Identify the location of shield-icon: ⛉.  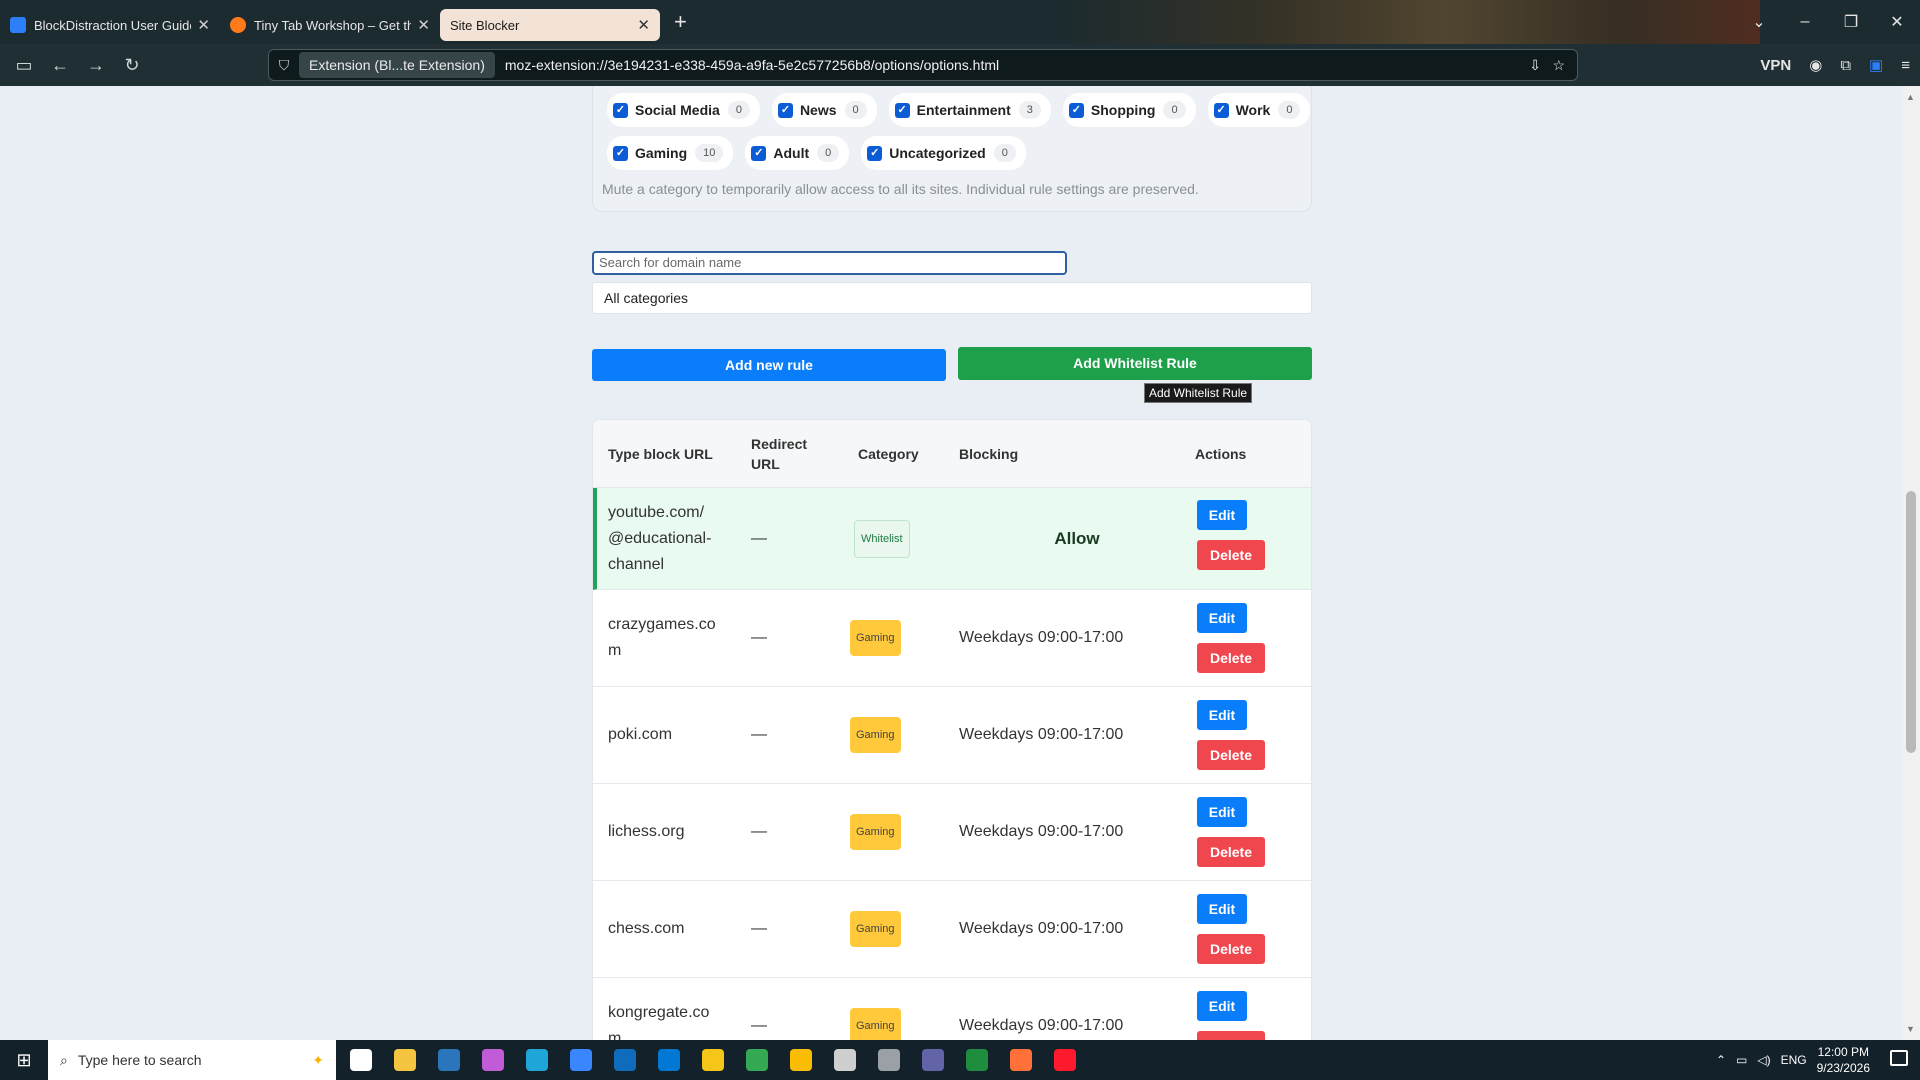
(284, 65).